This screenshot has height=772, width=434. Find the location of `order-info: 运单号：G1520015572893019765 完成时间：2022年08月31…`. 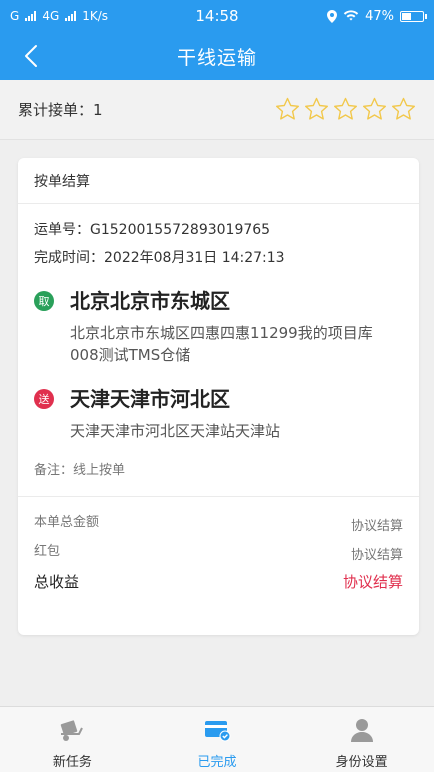

order-info: 运单号：G1520015572893019765 完成时间：2022年08月31… is located at coordinates (218, 238).